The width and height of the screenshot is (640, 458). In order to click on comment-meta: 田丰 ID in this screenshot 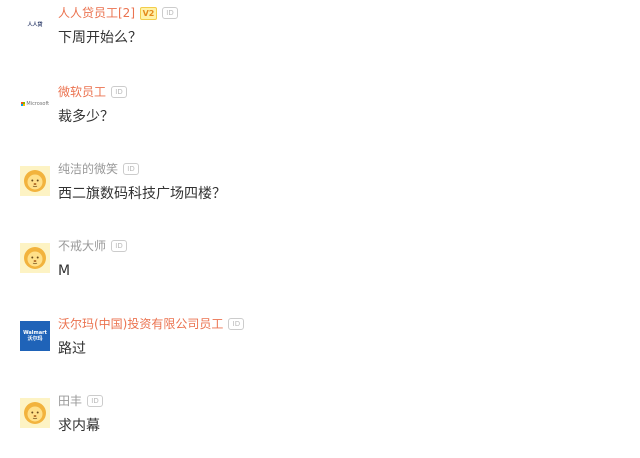, I will do `click(81, 401)`.